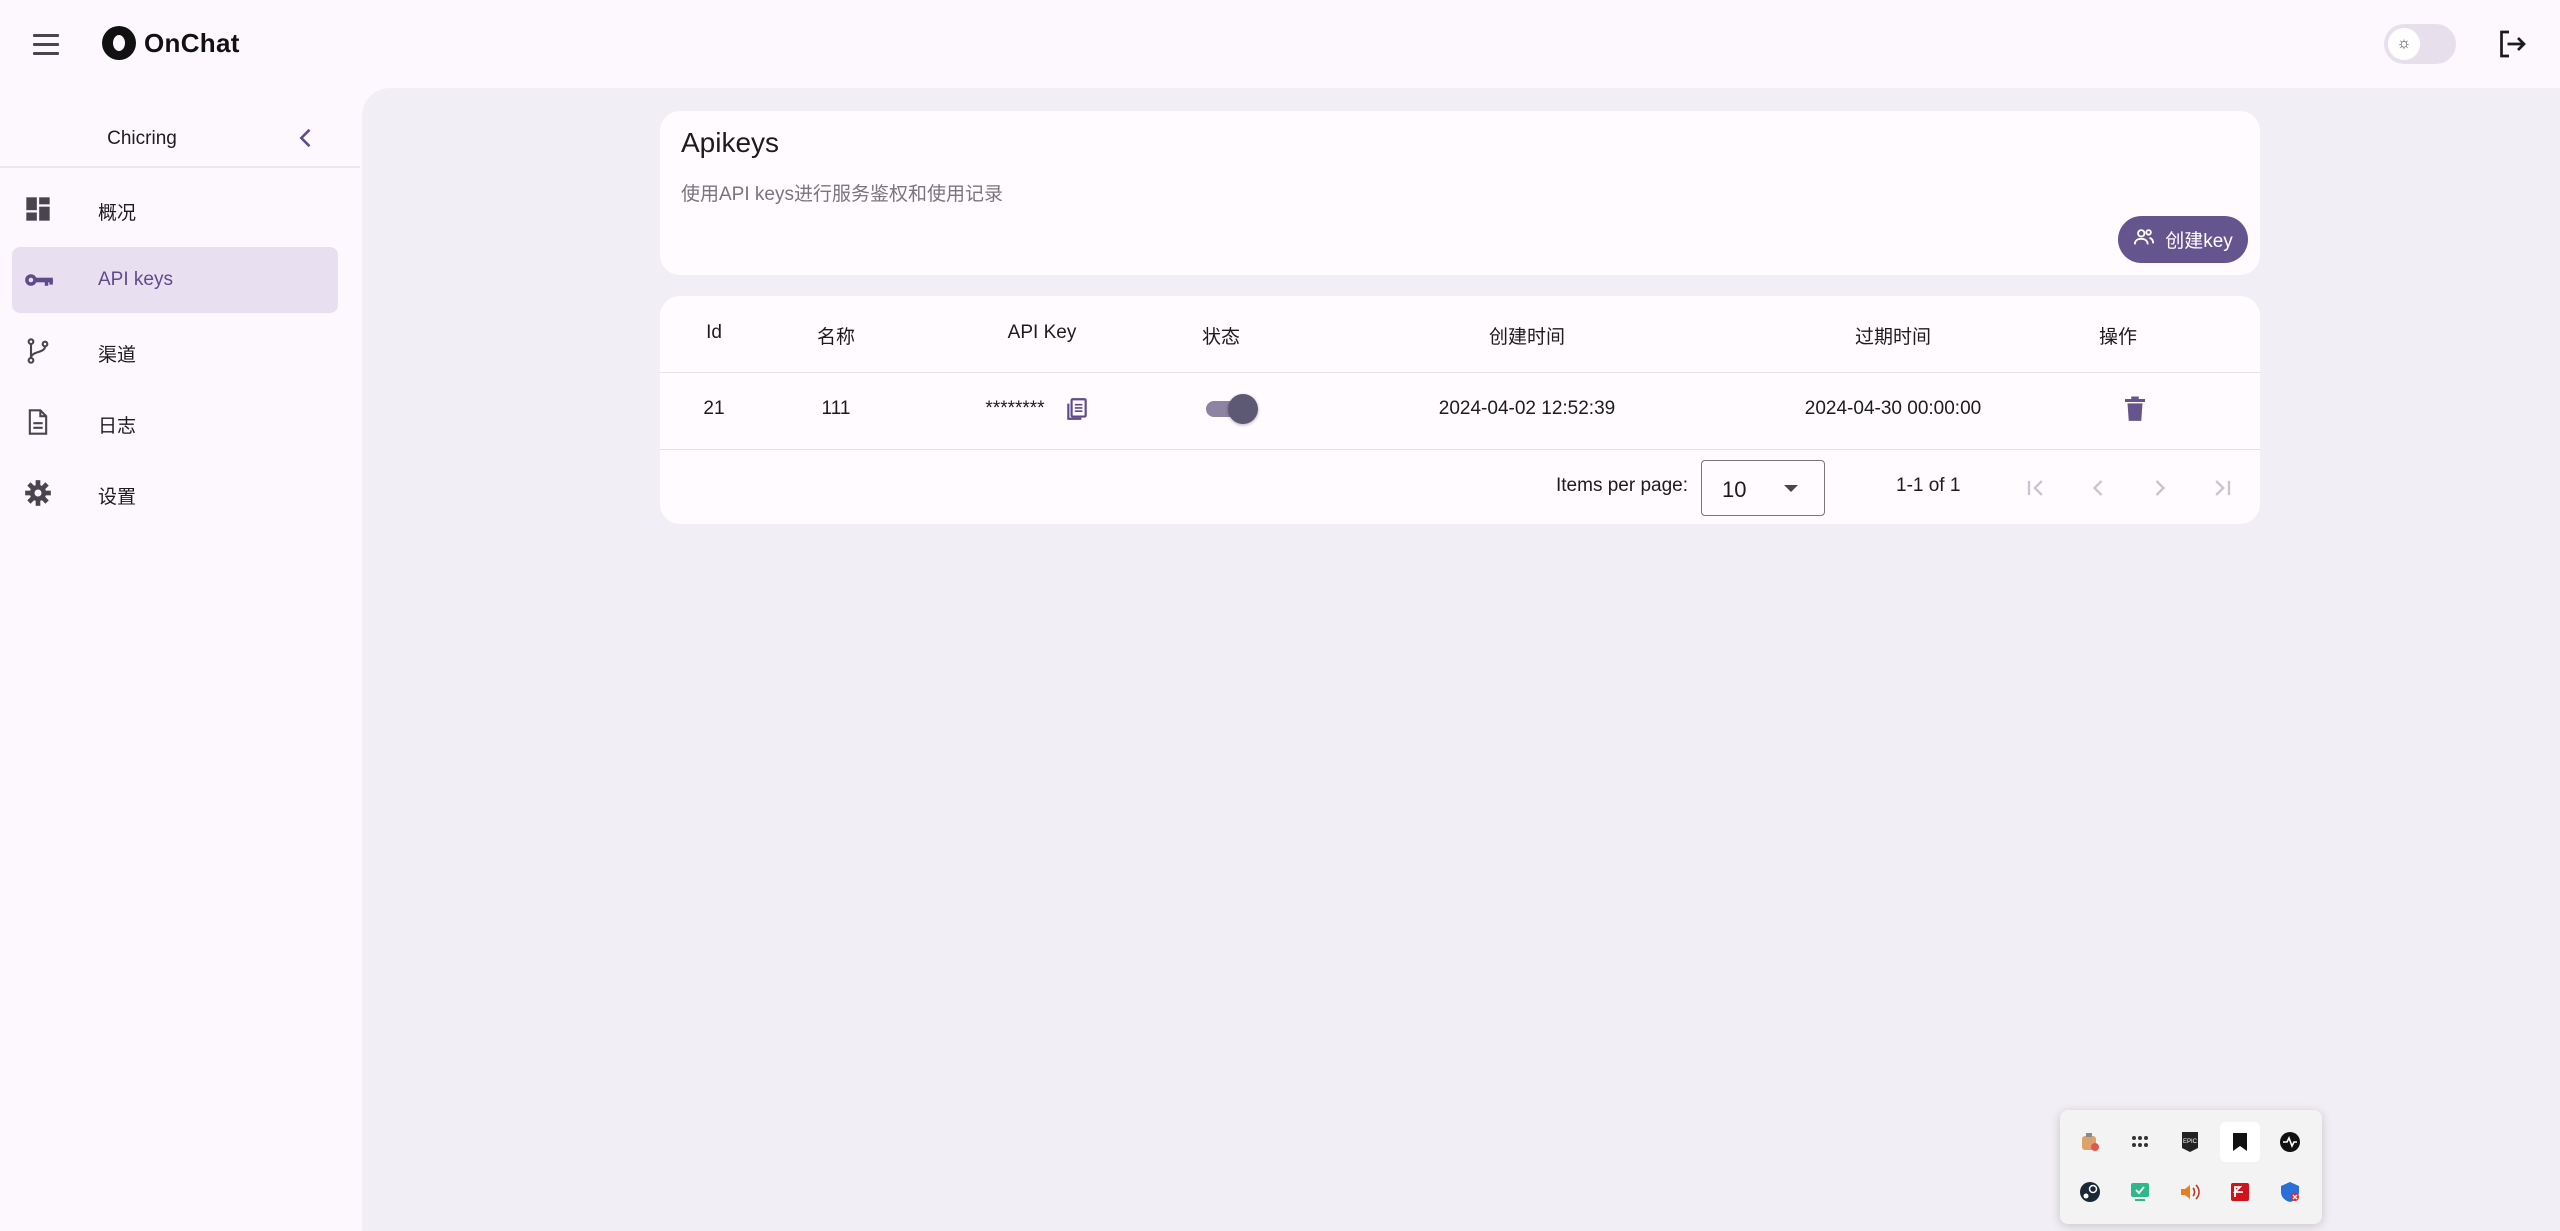 This screenshot has height=1231, width=2560. I want to click on theme-toggle: ☼, so click(2420, 44).